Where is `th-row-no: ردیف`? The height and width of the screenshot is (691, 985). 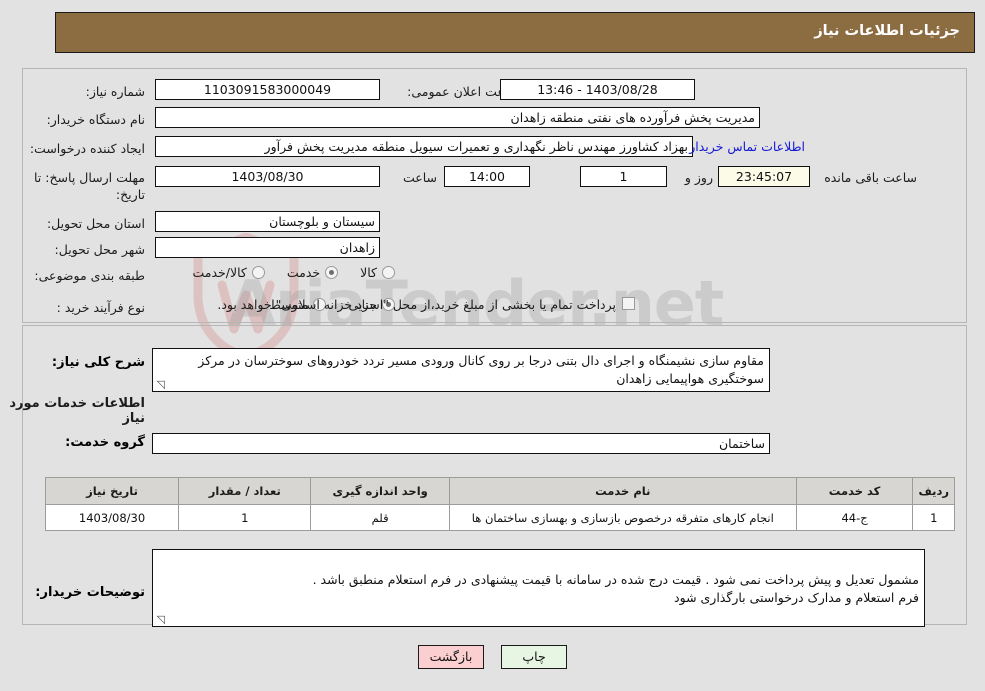
th-row-no: ردیف is located at coordinates (933, 491).